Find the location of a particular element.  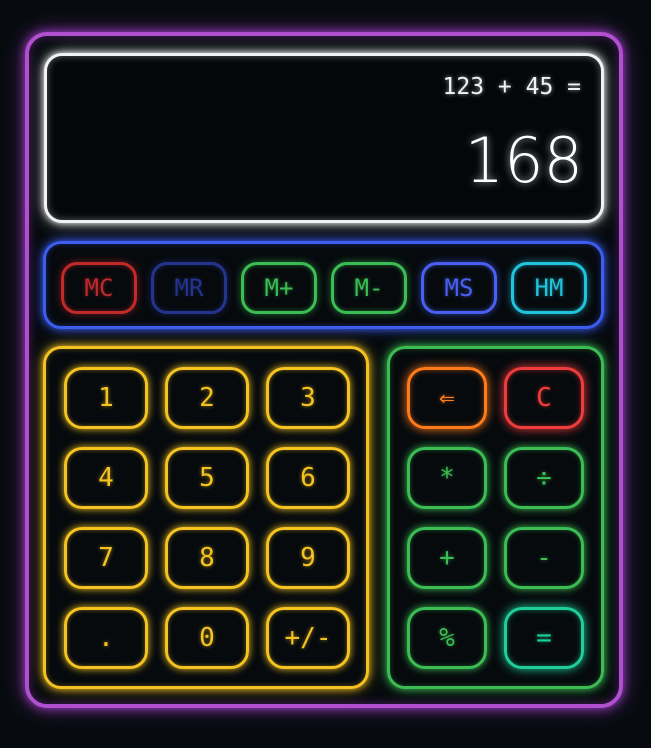

key-negate: +/- is located at coordinates (308, 638).